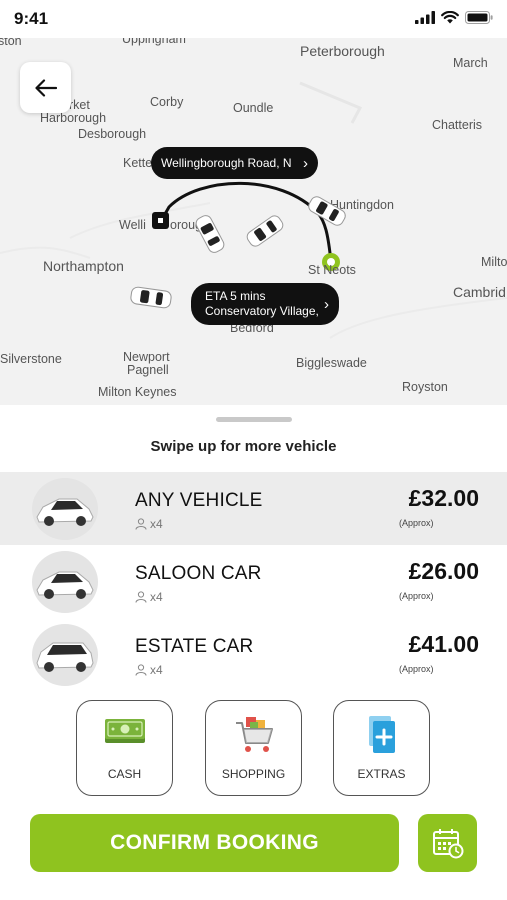 Image resolution: width=507 pixels, height=900 pixels. What do you see at coordinates (494, 262) in the screenshot?
I see `map-town-label: Milto` at bounding box center [494, 262].